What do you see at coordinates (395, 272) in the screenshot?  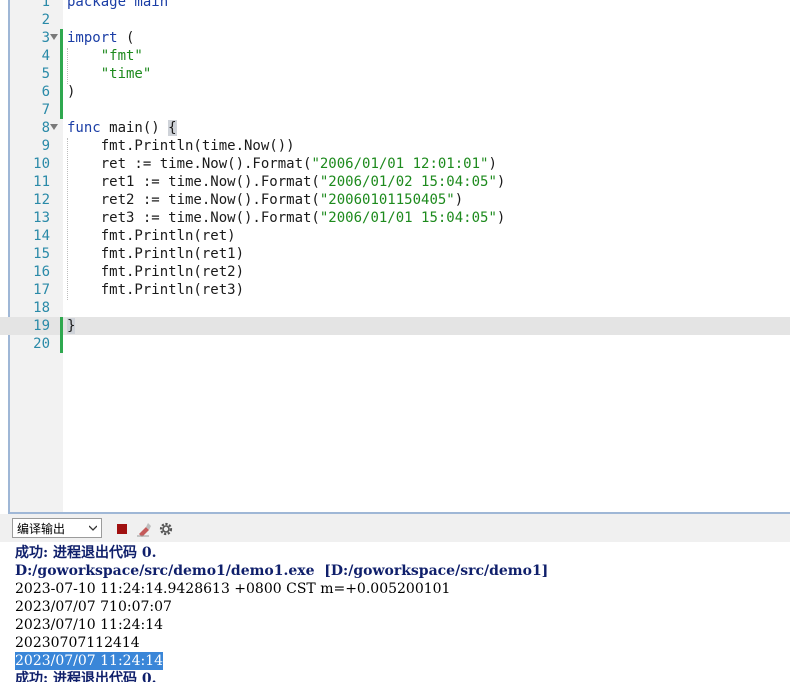 I see `code-line: 16 fmt.Println(ret2)` at bounding box center [395, 272].